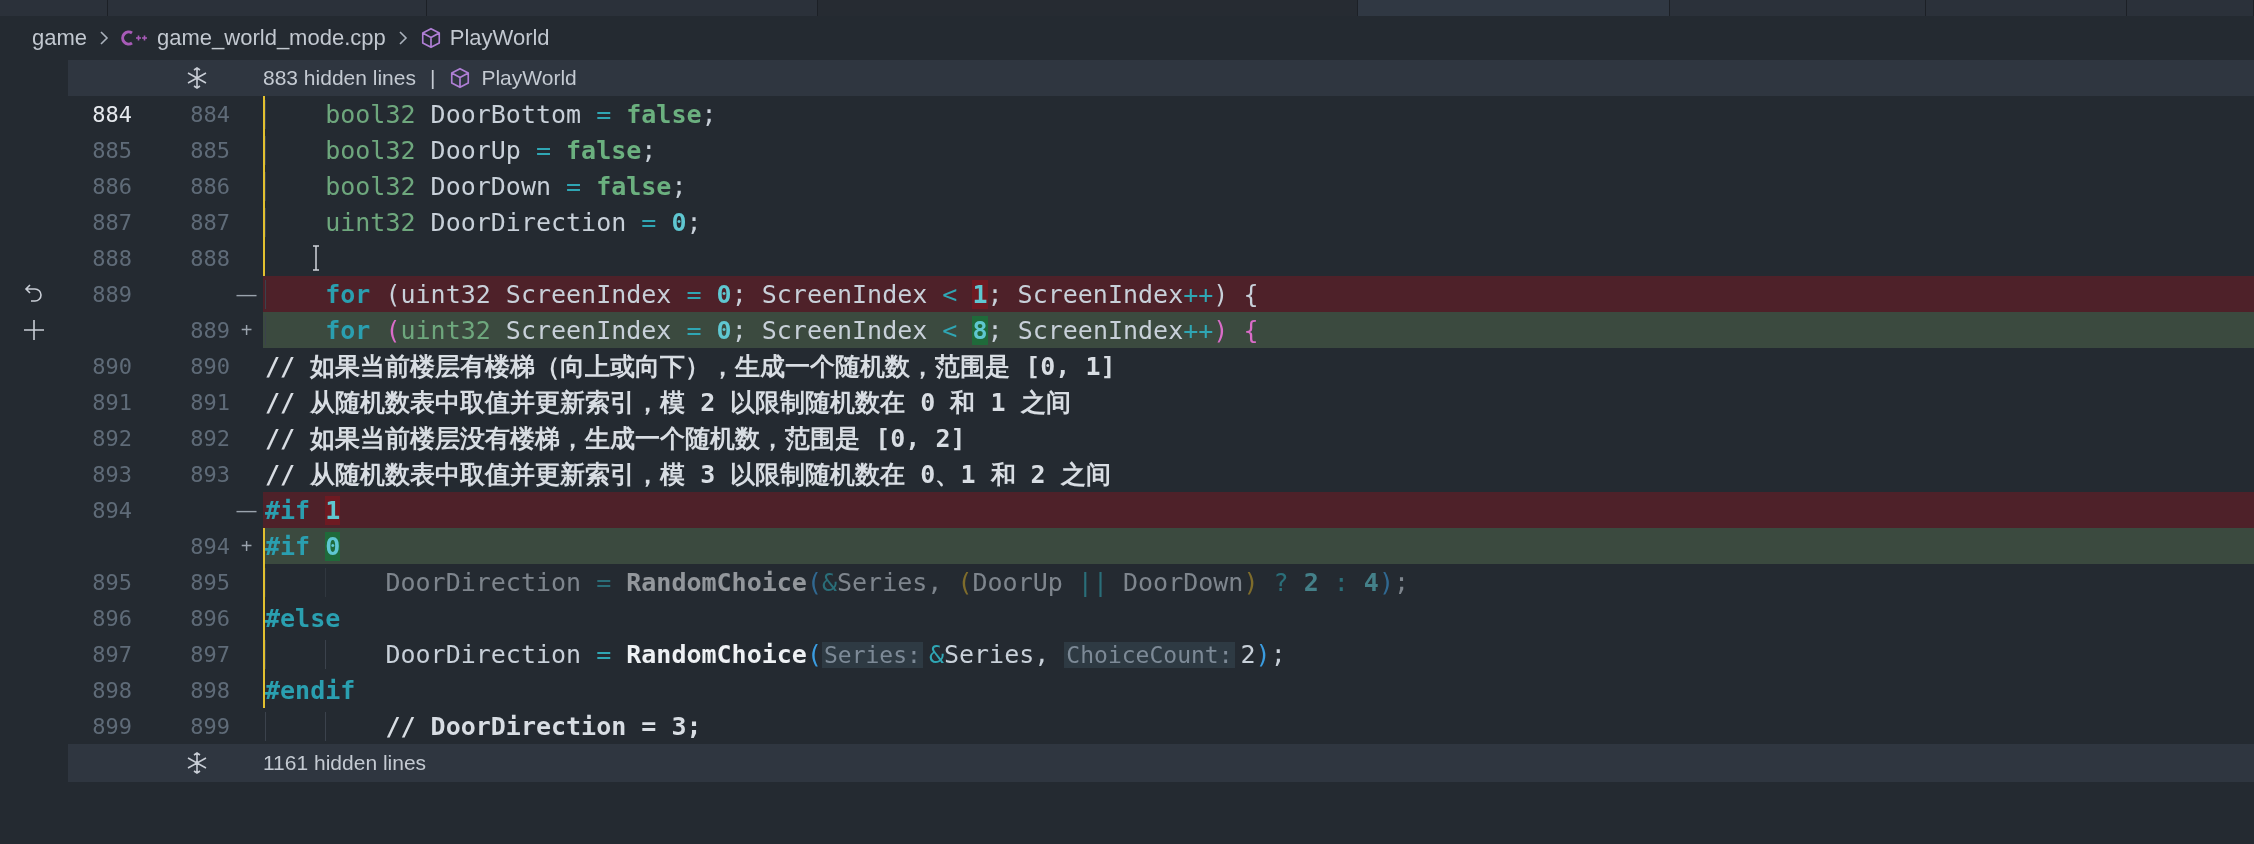  Describe the element at coordinates (271, 38) in the screenshot. I see `breadcrumb-item: game_world_mode.cpp` at that location.